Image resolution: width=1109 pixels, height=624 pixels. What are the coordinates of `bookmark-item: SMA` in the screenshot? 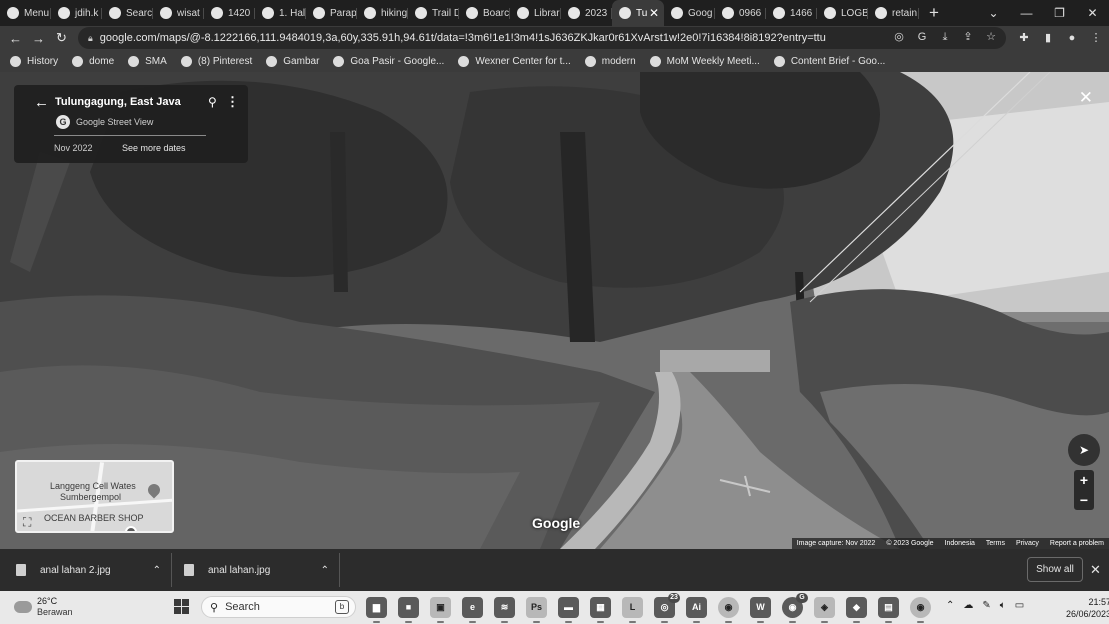 It's located at (147, 61).